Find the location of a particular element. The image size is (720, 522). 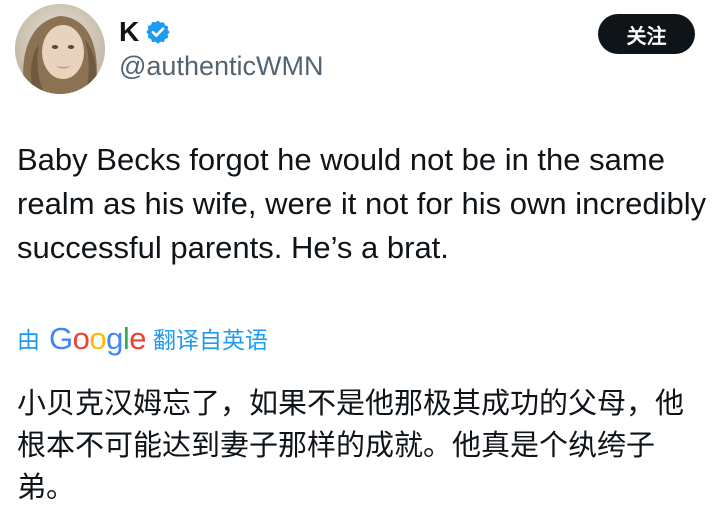

verified-badge-icon is located at coordinates (158, 32).